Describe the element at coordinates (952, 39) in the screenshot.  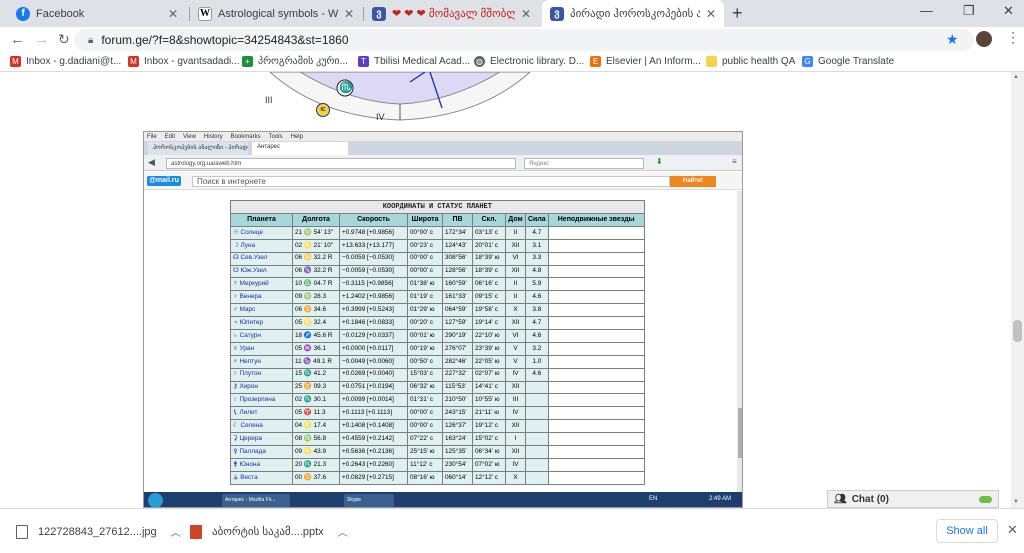
I see `star-icon: ★` at that location.